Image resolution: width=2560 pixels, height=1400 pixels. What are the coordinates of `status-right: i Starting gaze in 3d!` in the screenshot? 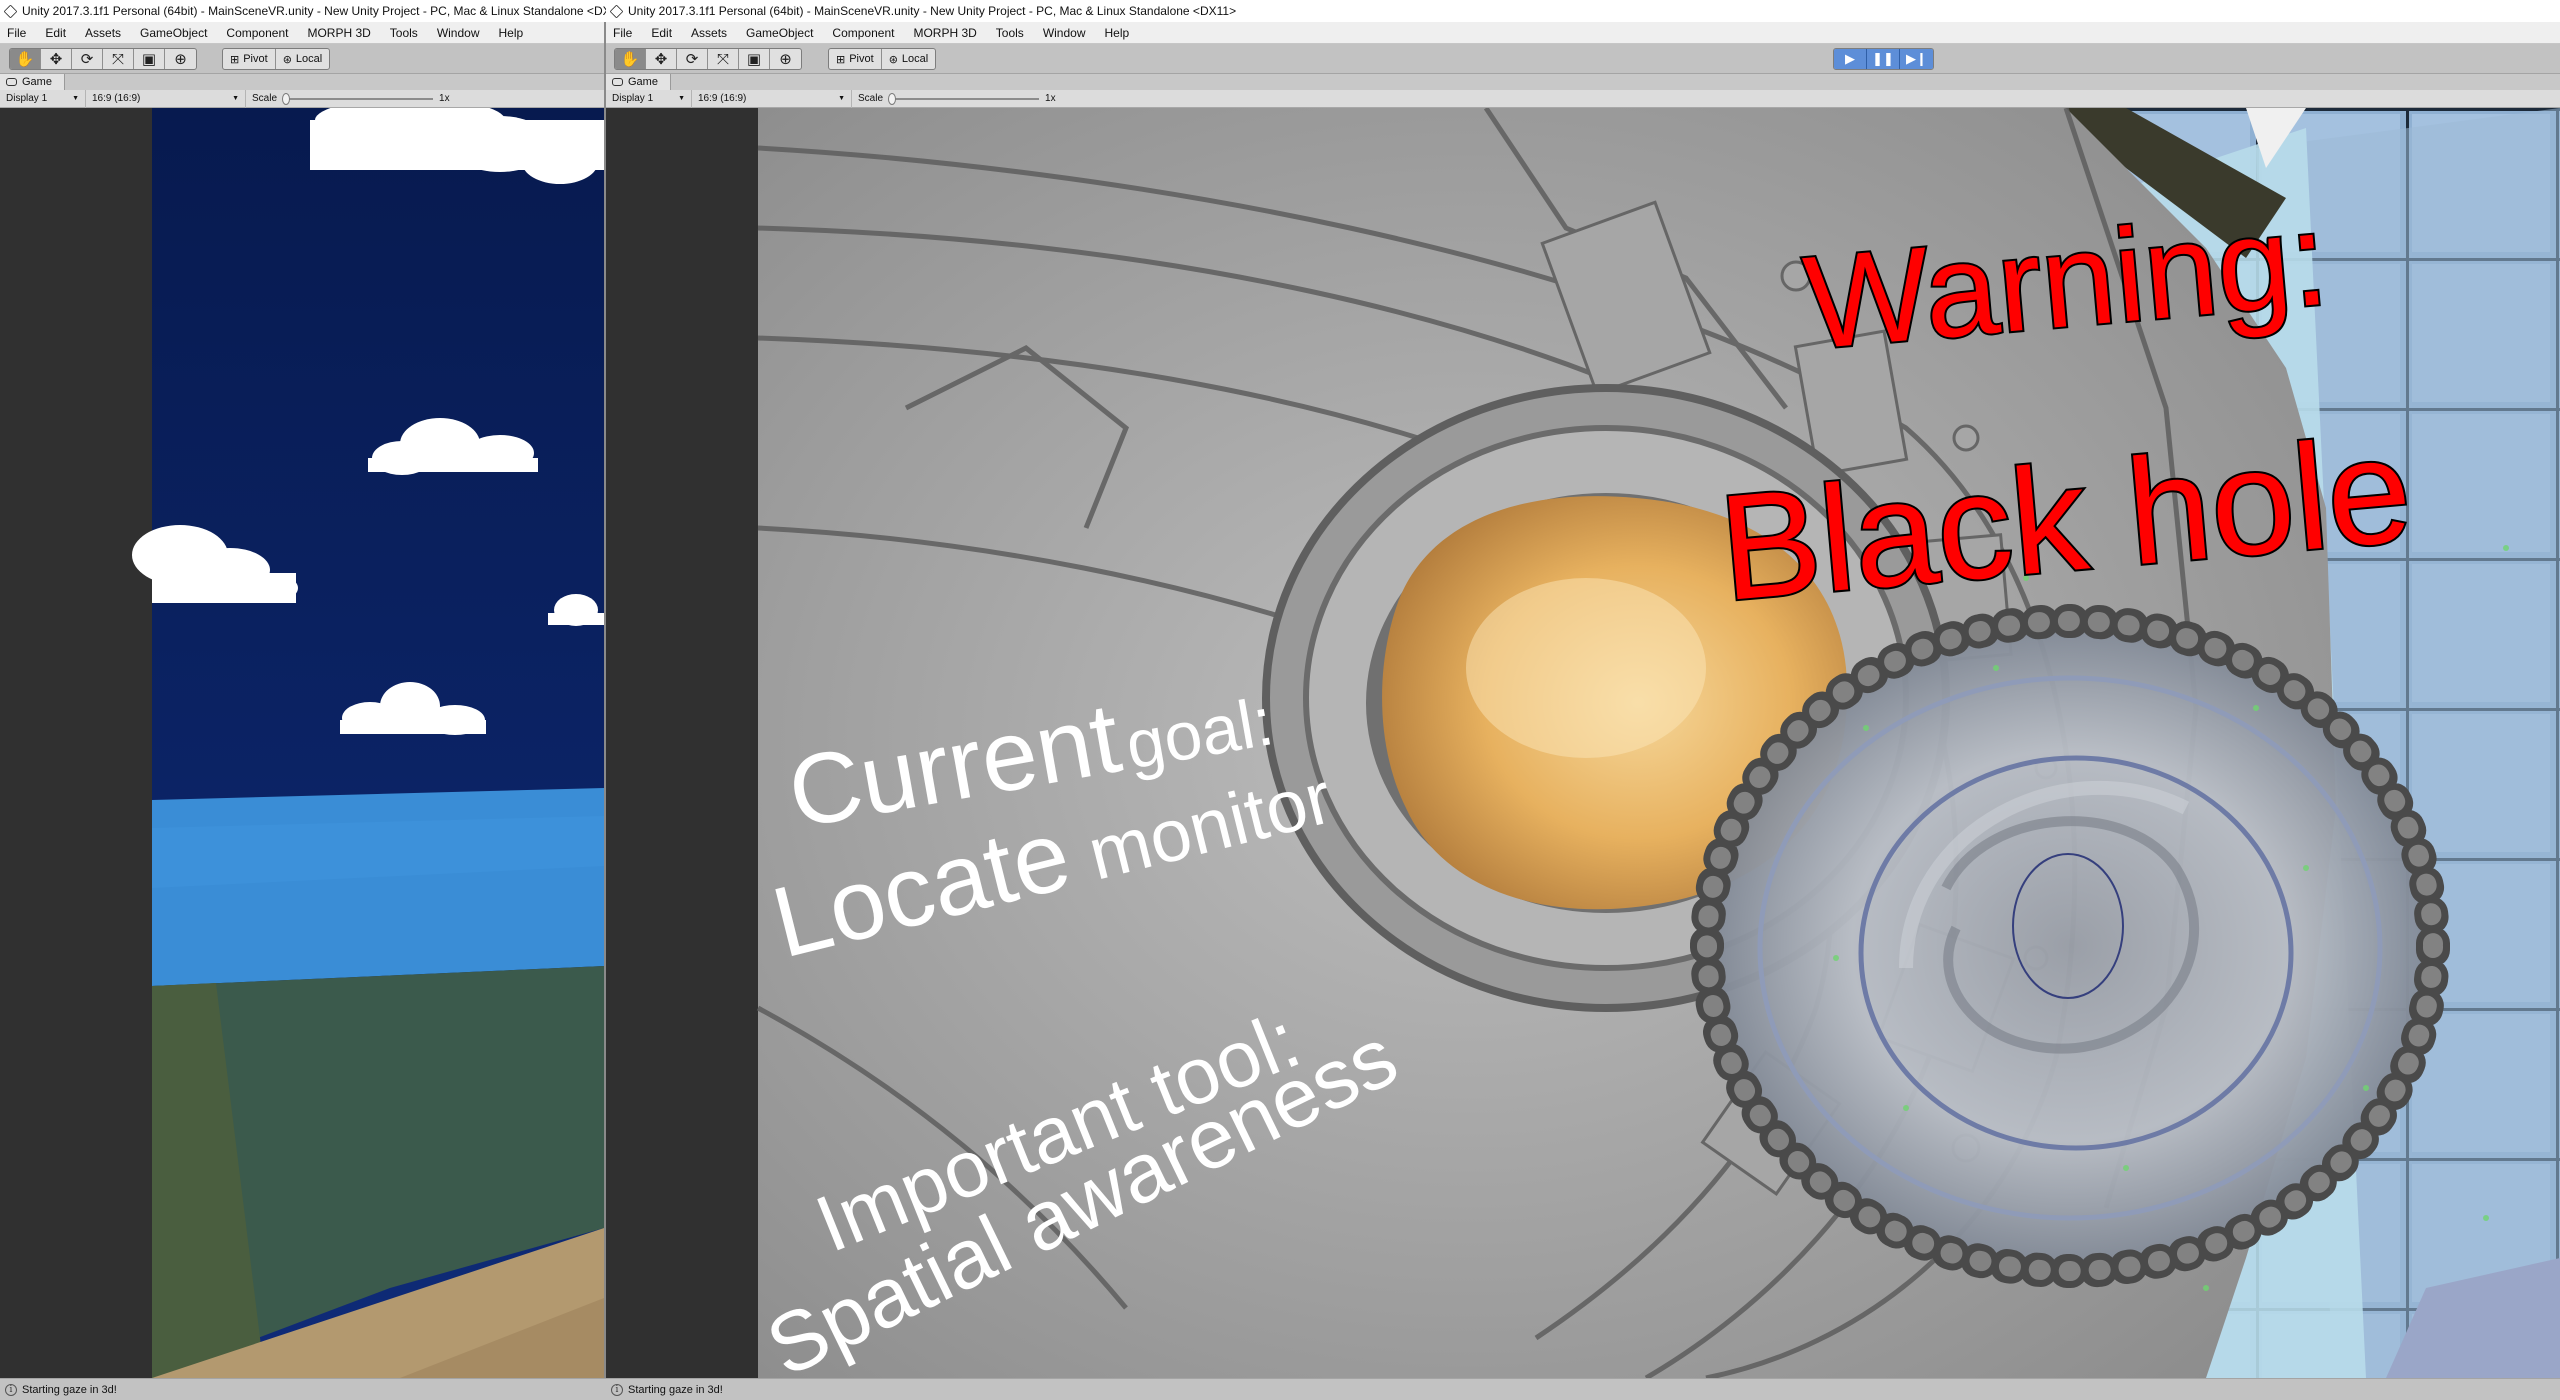 It's located at (664, 1389).